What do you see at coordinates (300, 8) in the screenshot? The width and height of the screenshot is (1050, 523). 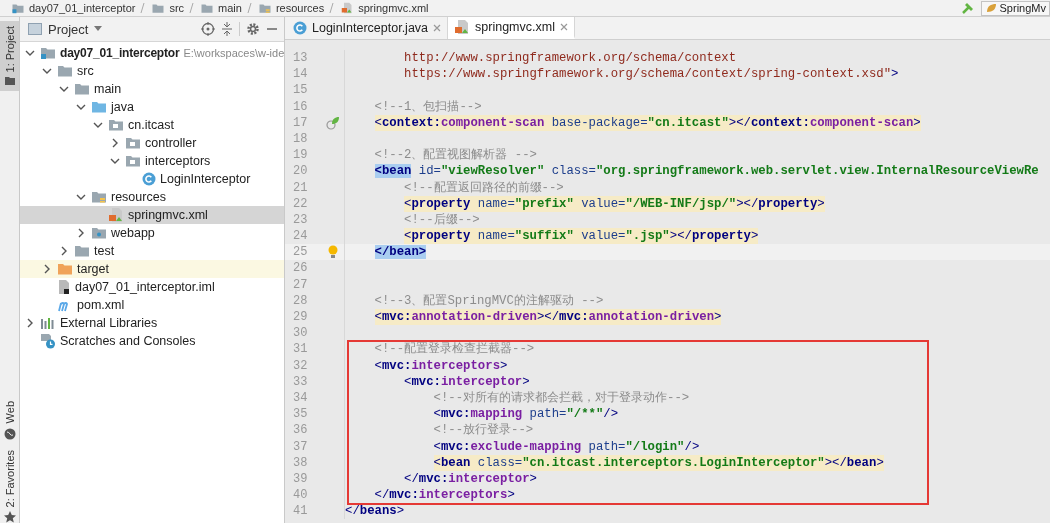 I see `breadcrumb-item: resources` at bounding box center [300, 8].